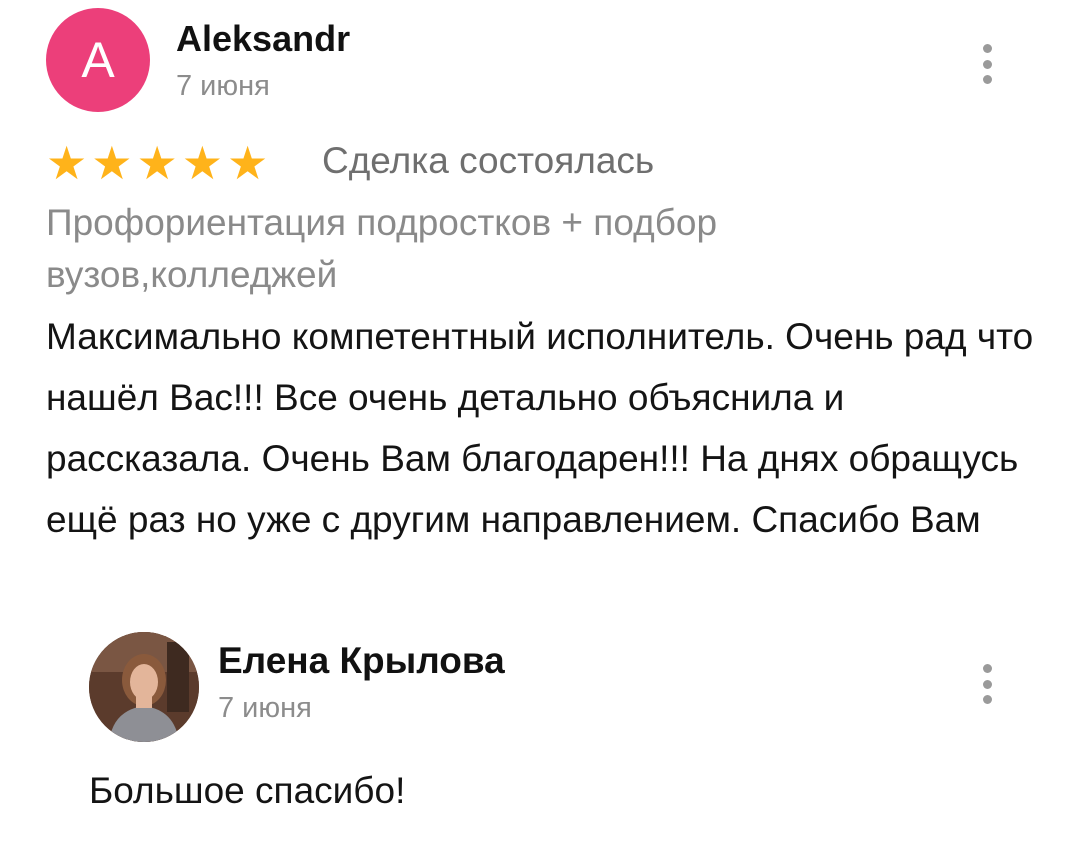 The image size is (1080, 864). What do you see at coordinates (247, 790) in the screenshot?
I see `reply-text: Большое спасибо!` at bounding box center [247, 790].